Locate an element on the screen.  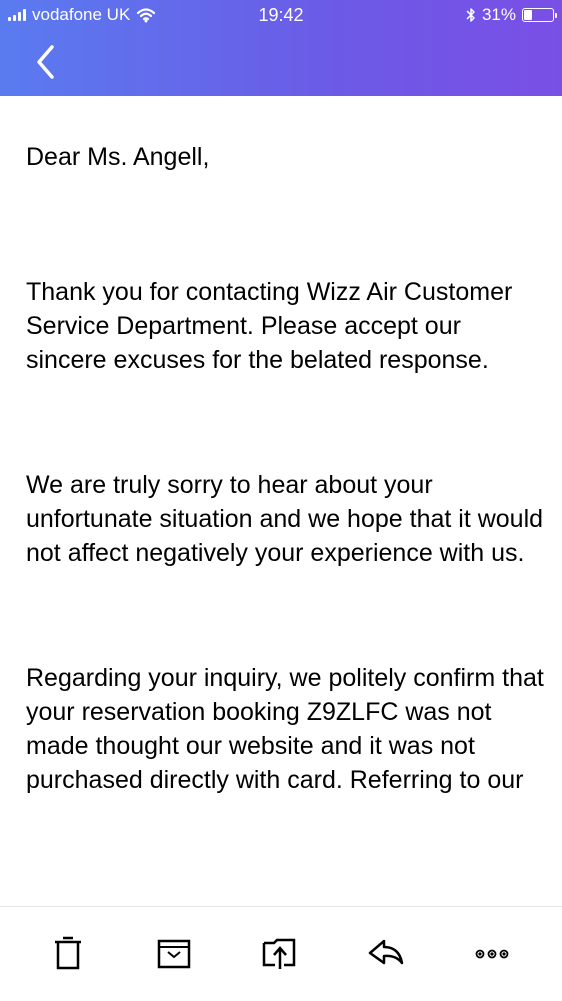
battery-fill is located at coordinates (528, 15).